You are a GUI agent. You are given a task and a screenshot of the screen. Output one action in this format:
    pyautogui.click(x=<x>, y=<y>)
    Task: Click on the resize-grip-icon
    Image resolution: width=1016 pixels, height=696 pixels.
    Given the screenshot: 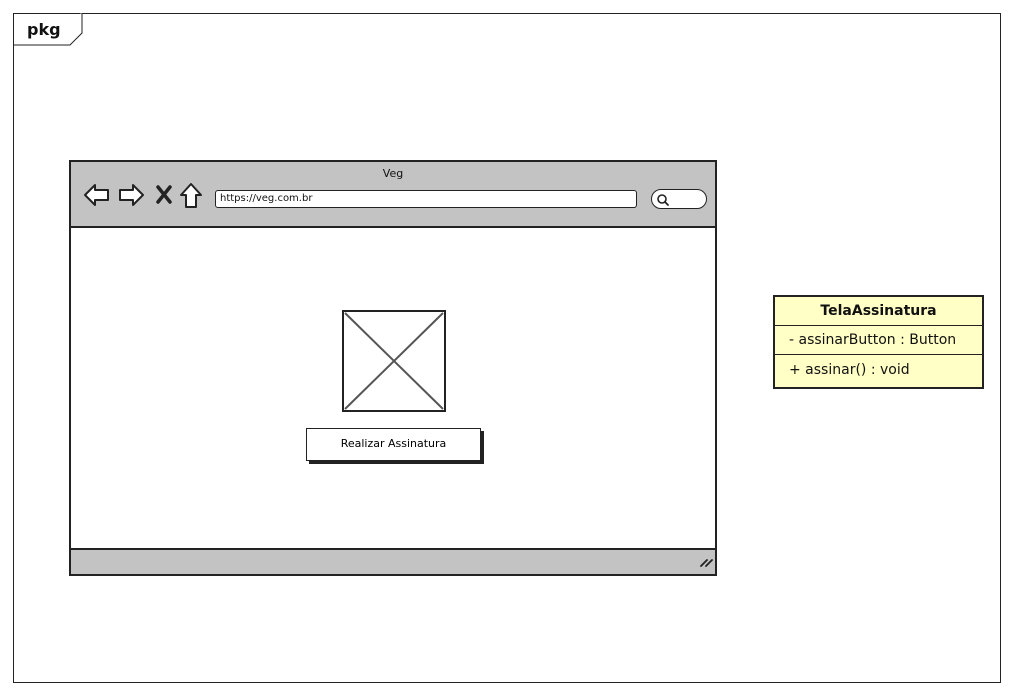 What is the action you would take?
    pyautogui.click(x=706, y=562)
    